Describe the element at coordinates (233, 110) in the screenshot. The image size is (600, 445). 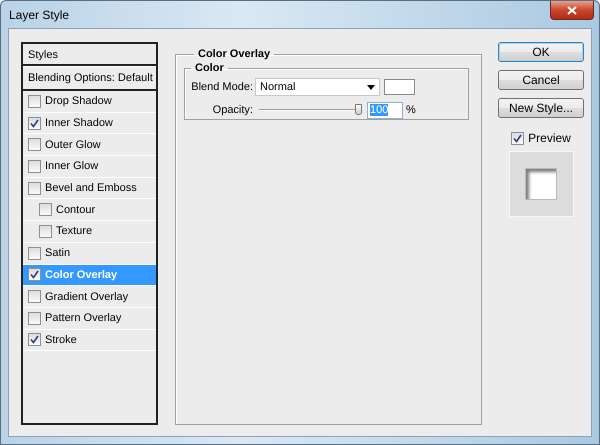
I see `field-label: Opacity:` at that location.